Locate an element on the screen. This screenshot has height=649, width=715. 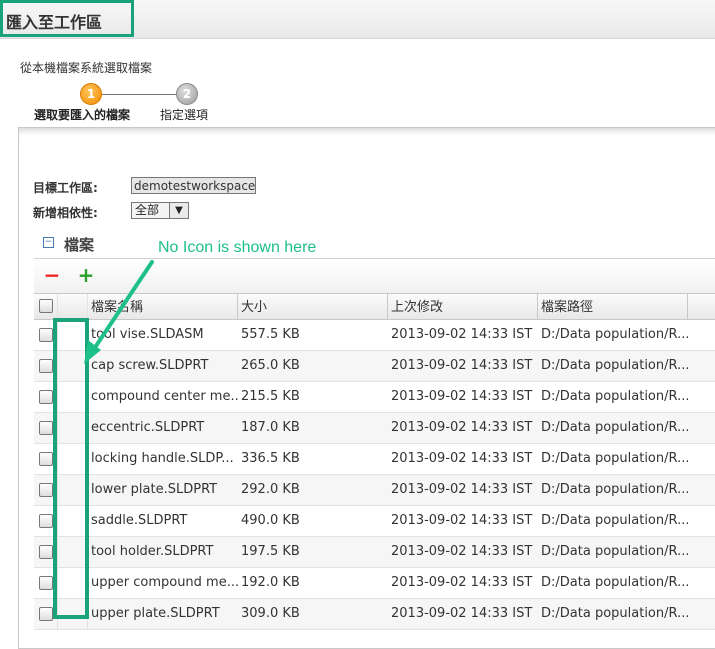
source-label: 從本機檔案系統選取檔案 is located at coordinates (86, 68).